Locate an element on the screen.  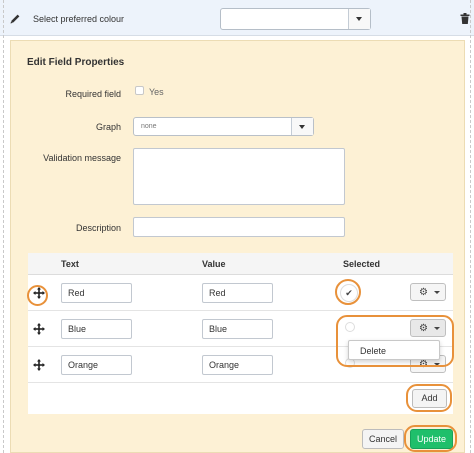
colour-select is located at coordinates (295, 19).